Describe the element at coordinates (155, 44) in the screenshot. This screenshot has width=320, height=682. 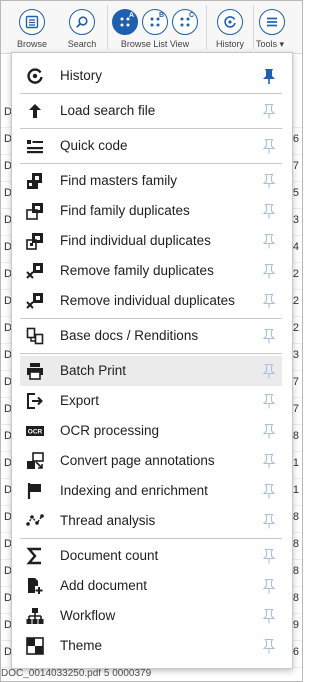
I see `browse-list-view-label: Browse List View` at that location.